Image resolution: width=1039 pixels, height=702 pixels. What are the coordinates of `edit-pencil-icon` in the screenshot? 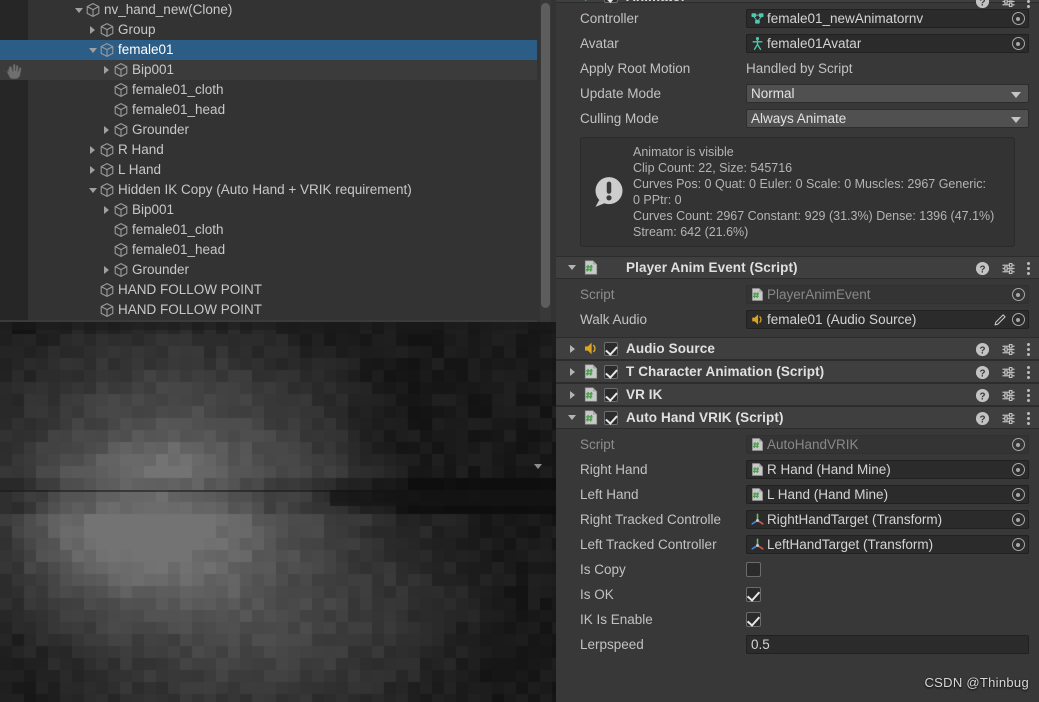 It's located at (1000, 320).